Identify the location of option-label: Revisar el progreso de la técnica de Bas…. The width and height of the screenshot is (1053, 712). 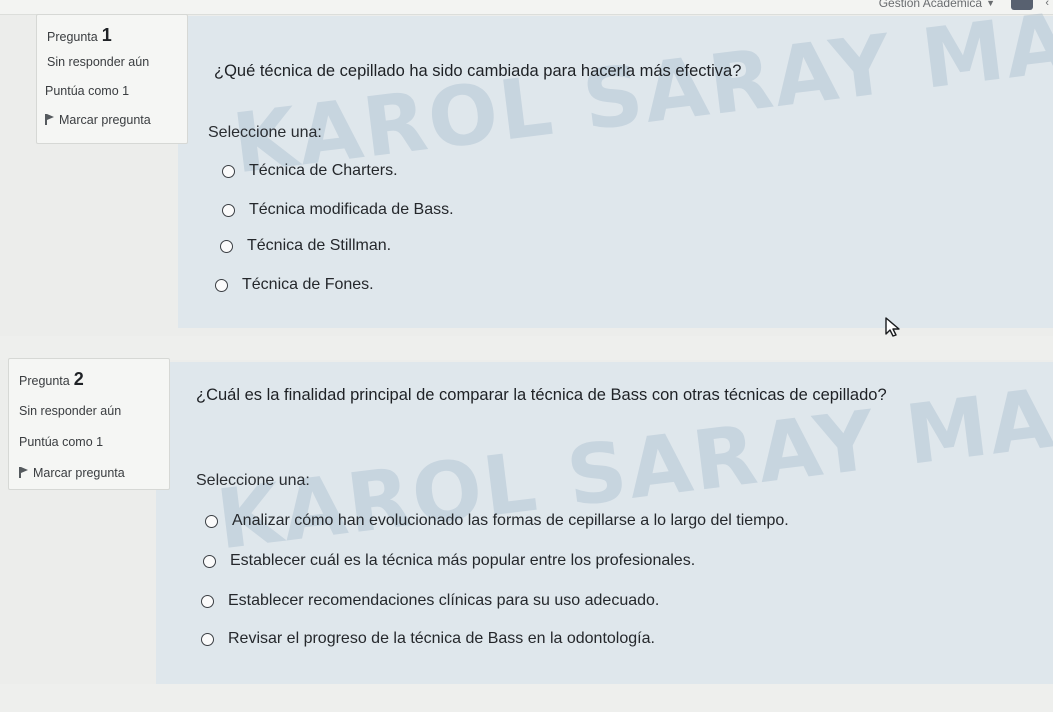
(441, 638).